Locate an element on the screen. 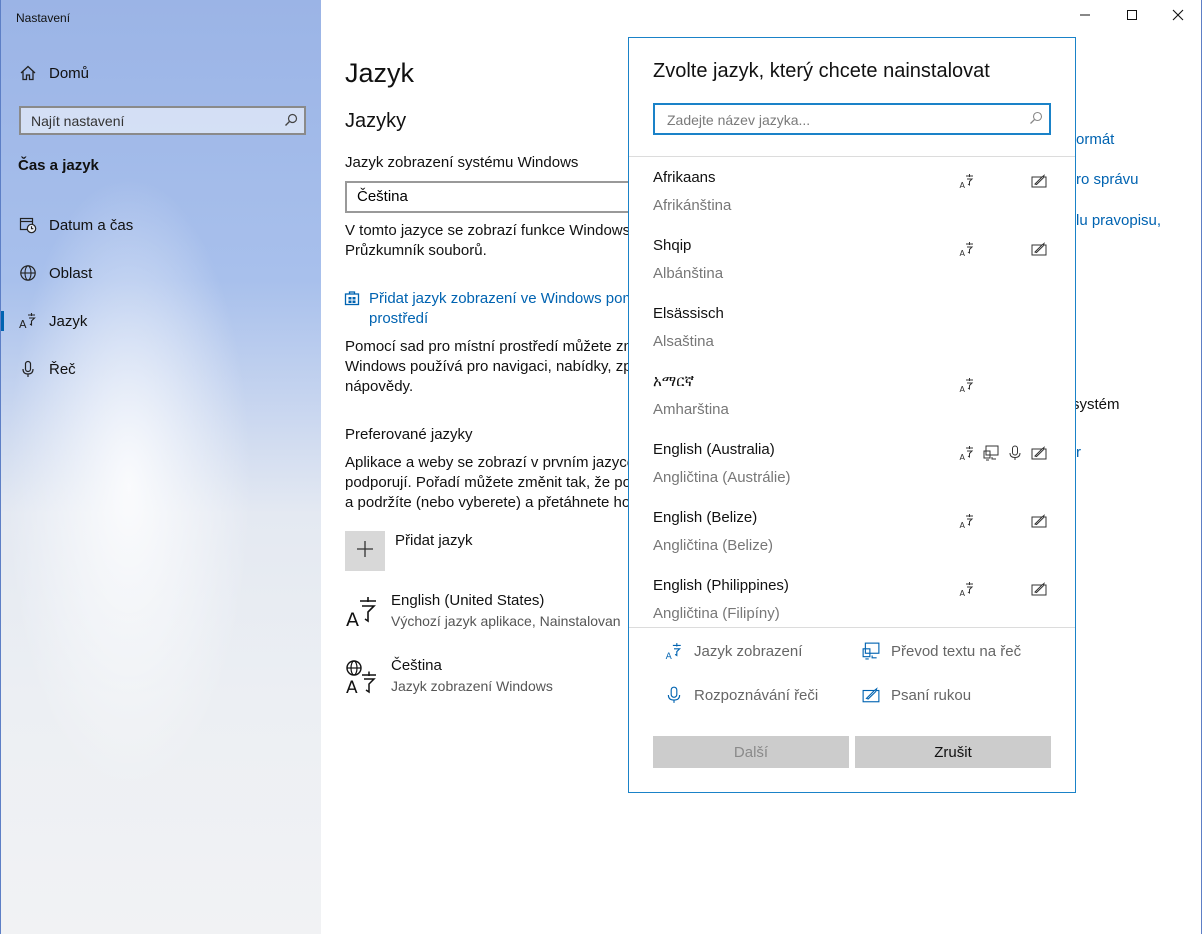  installed-lang-desc-0: Výchozí jazyk aplikace, Nainstalovan is located at coordinates (506, 621).